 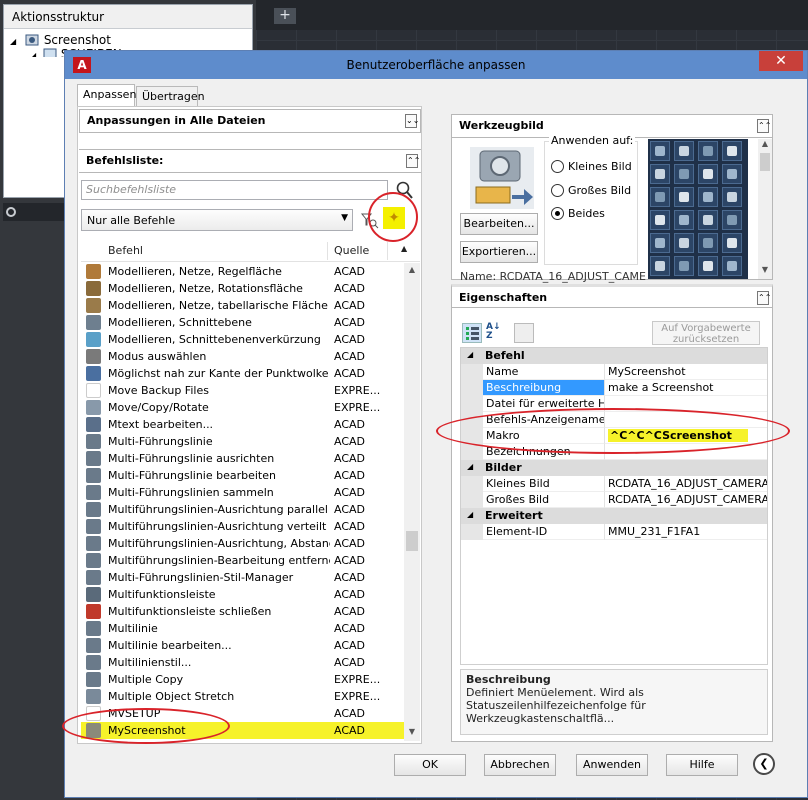 What do you see at coordinates (698, 209) in the screenshot?
I see `tool-image-gallery` at bounding box center [698, 209].